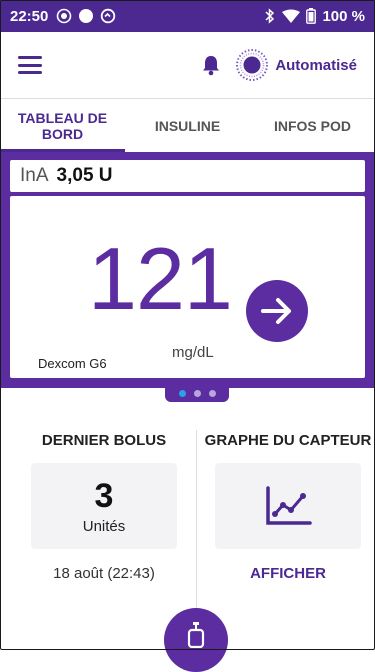  Describe the element at coordinates (270, 16) in the screenshot. I see `bluetooth-icon` at that location.